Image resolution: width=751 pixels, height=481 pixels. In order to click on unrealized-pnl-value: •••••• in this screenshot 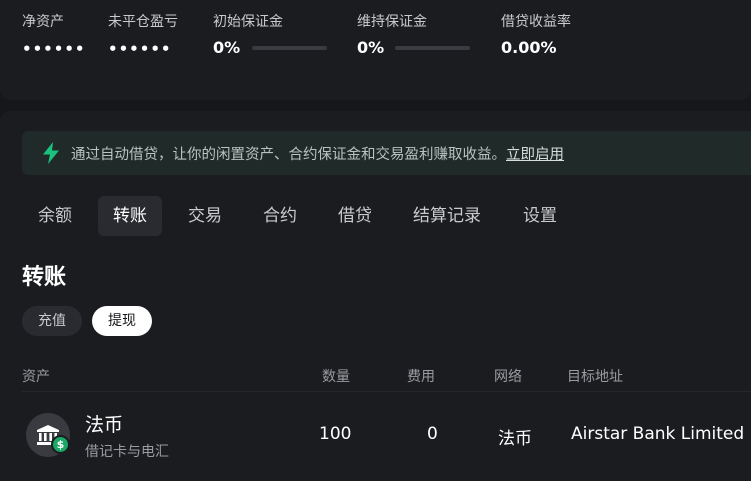, I will do `click(140, 49)`.